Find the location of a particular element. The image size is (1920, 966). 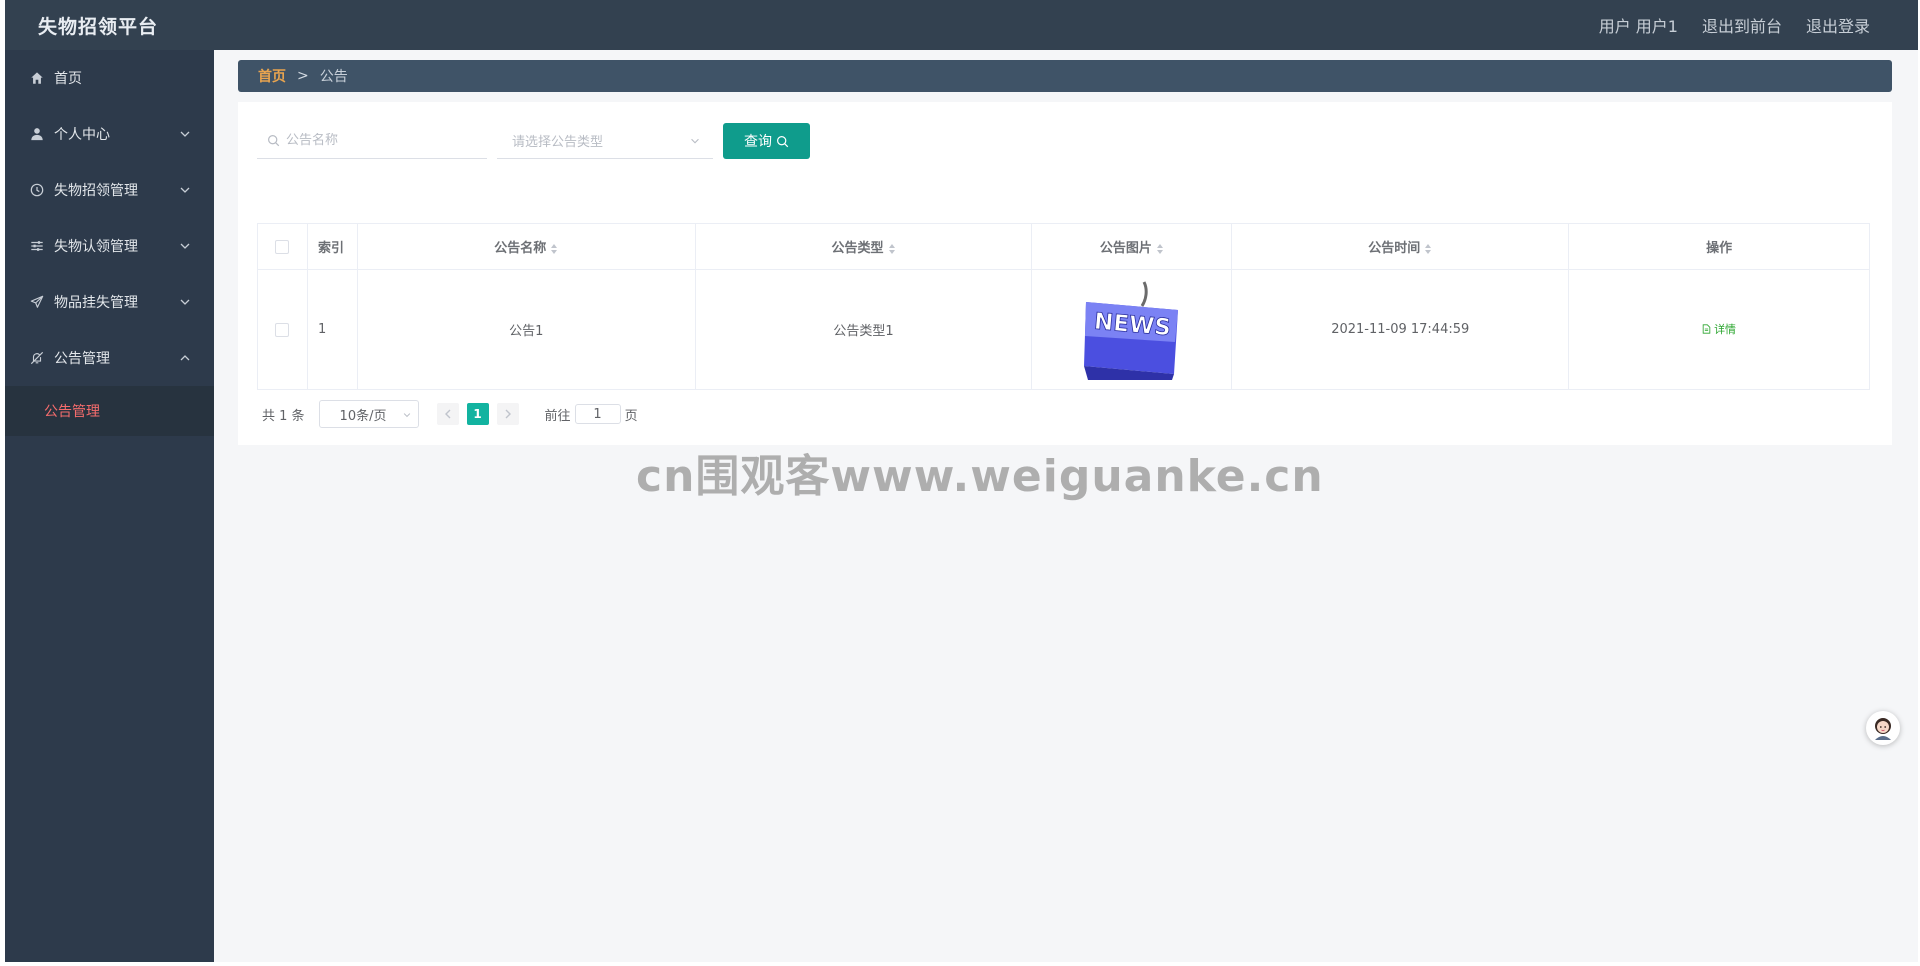

top-bar: 失物招领平台 用户 用户1 退出到前台 退出登录 is located at coordinates (961, 25).